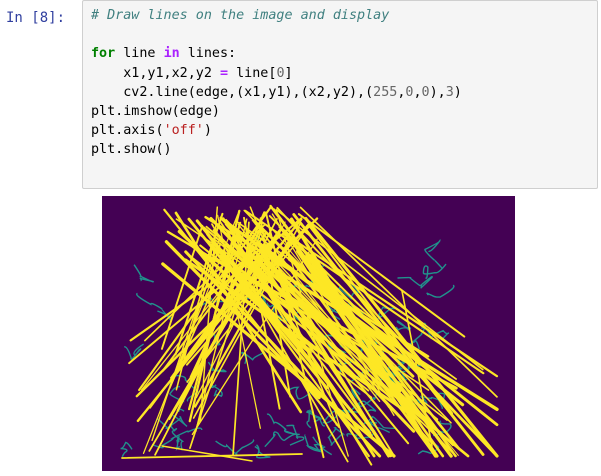  I want to click on code-line: plt.imshow(edge), so click(155, 111).